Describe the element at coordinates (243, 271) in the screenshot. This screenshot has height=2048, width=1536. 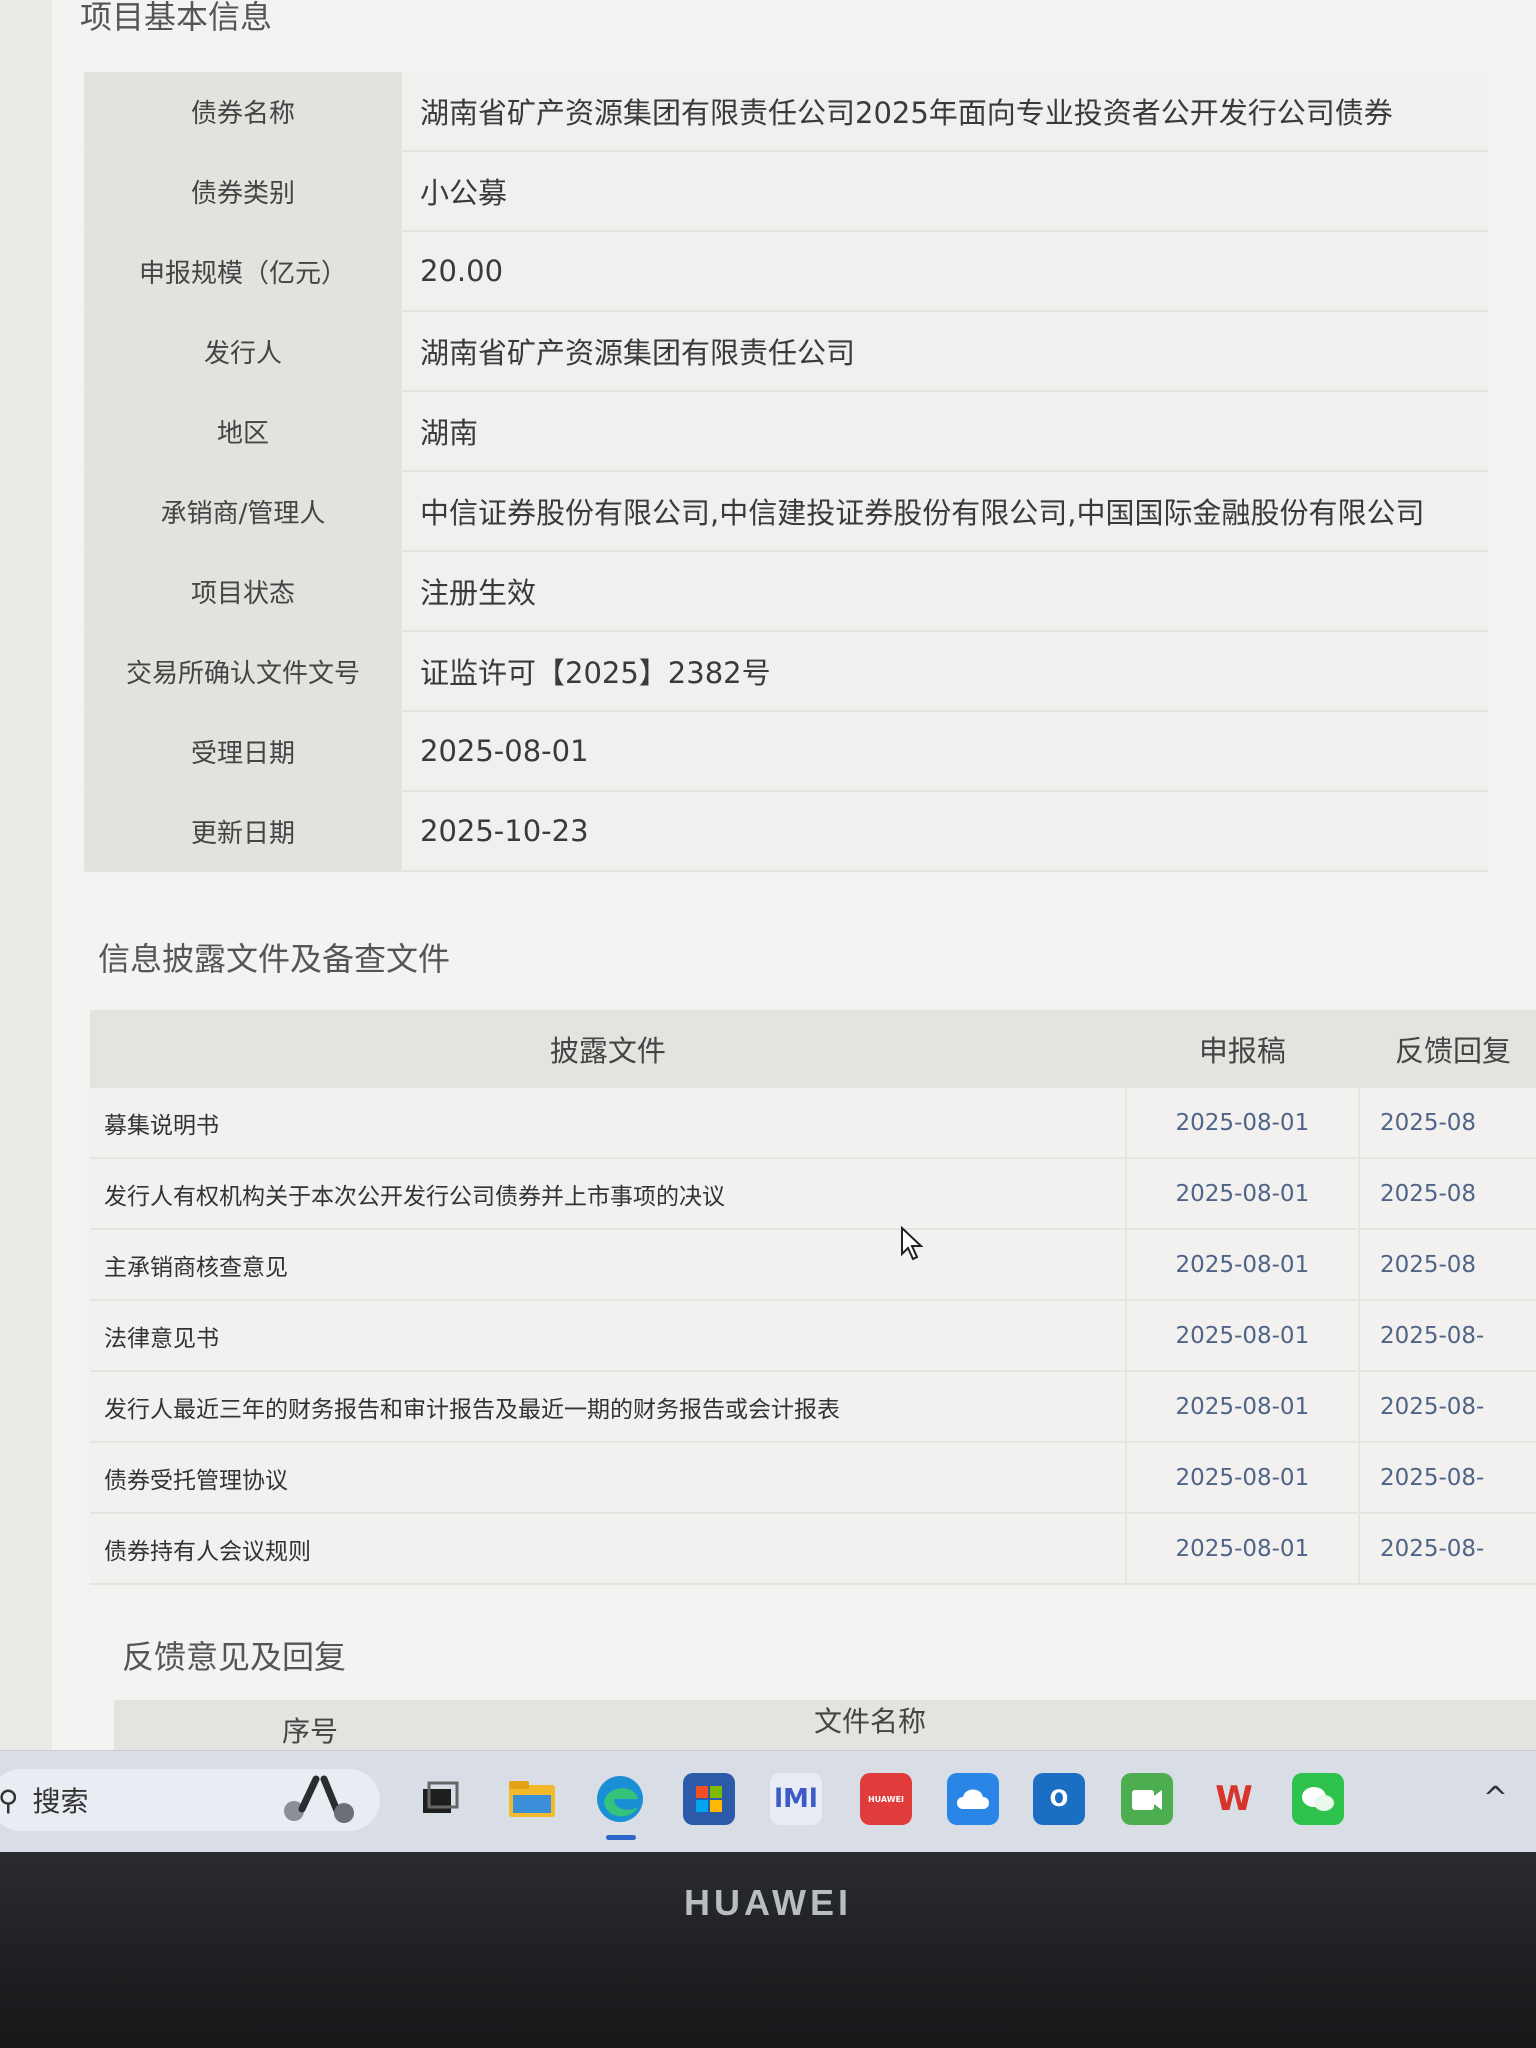
I see `info-label: 申报规模（亿元）` at that location.